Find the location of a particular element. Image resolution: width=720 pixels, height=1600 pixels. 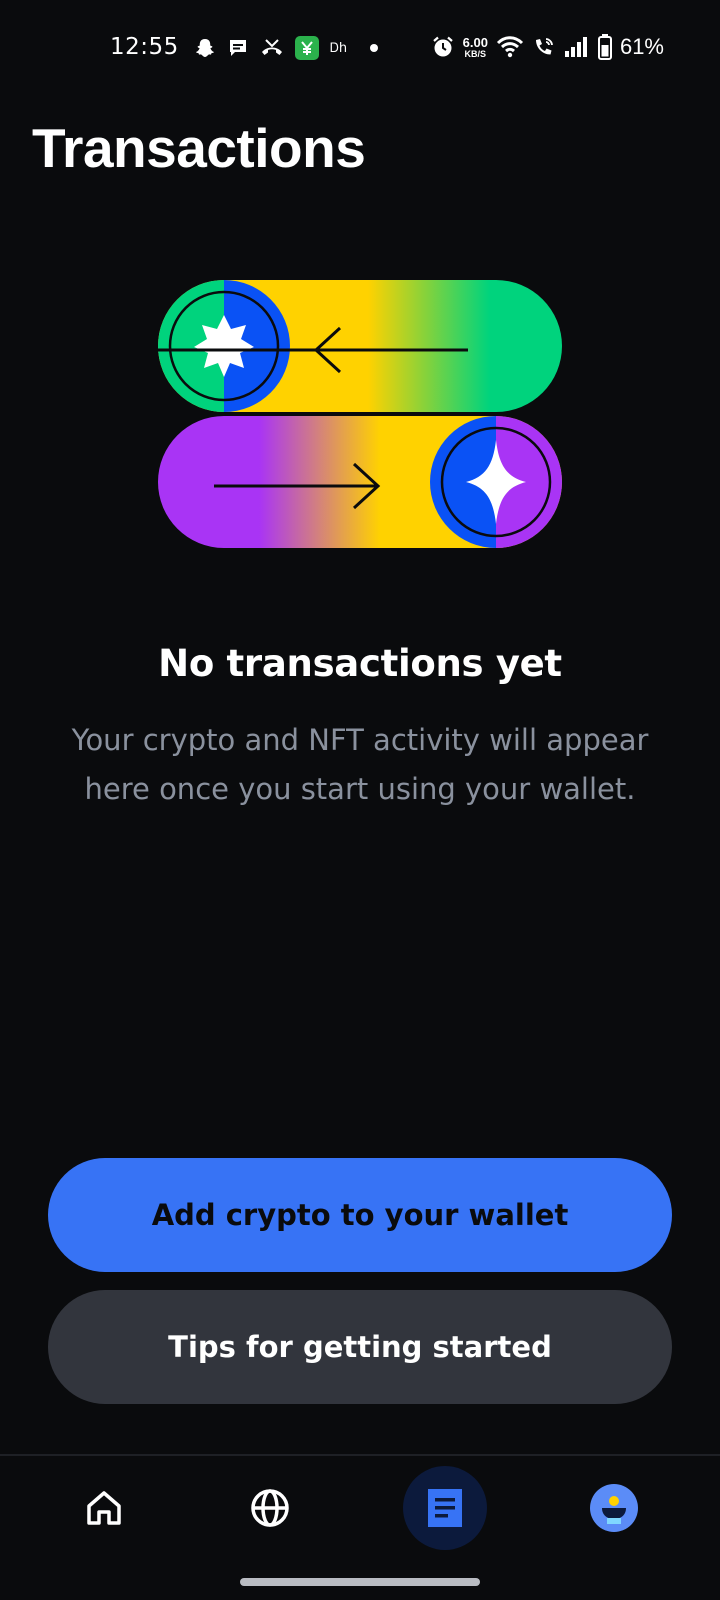

ph-text: Ꭰh is located at coordinates (339, 48).